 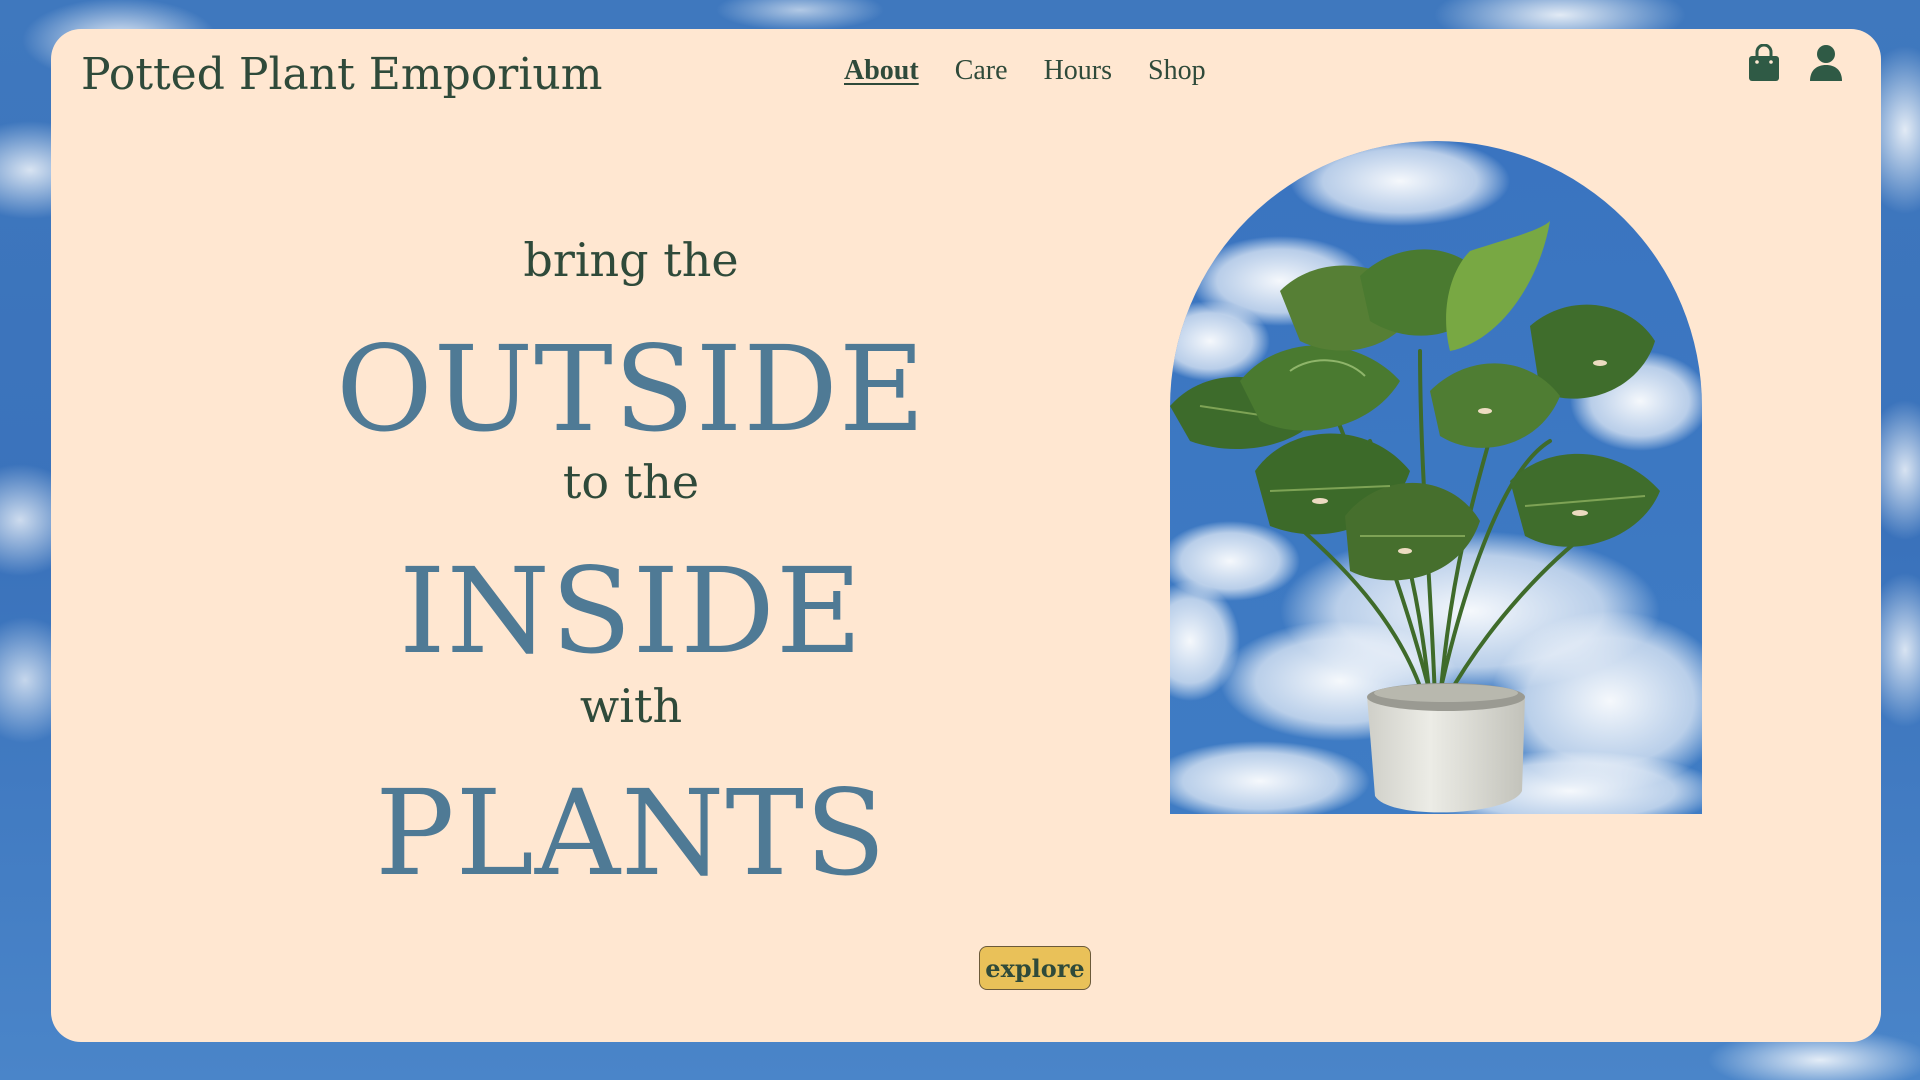 I want to click on main-nav: About Care Hours Shop, so click(x=1025, y=71).